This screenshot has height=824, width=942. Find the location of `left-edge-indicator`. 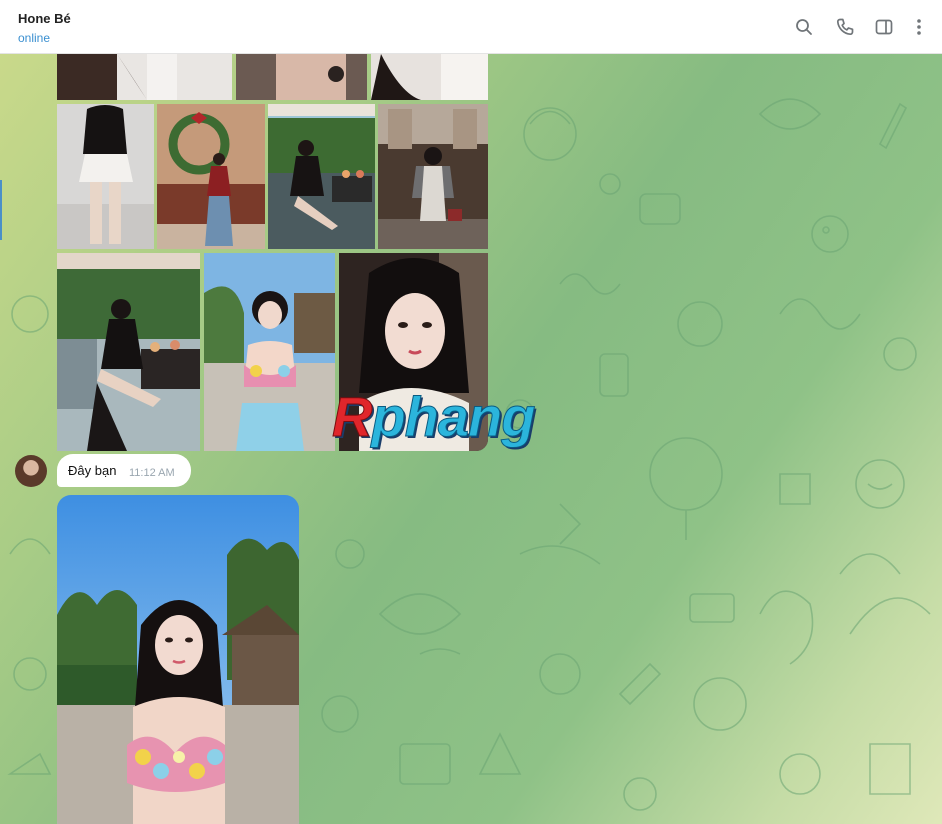

left-edge-indicator is located at coordinates (1, 210).